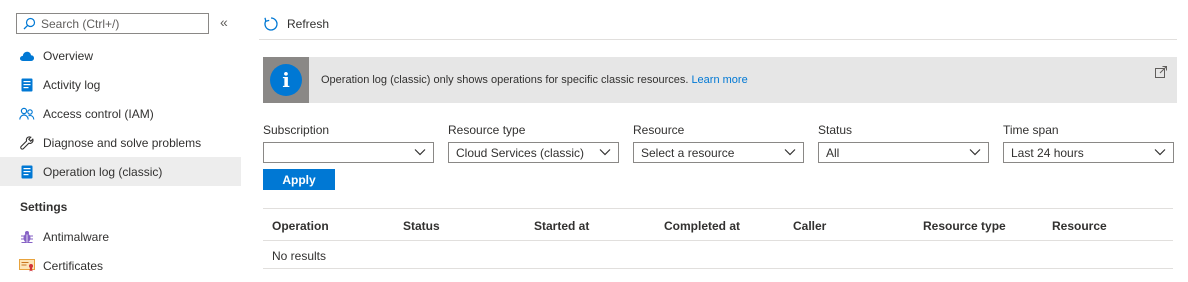 This screenshot has height=282, width=1188. I want to click on dropdown-value: All, so click(833, 152).